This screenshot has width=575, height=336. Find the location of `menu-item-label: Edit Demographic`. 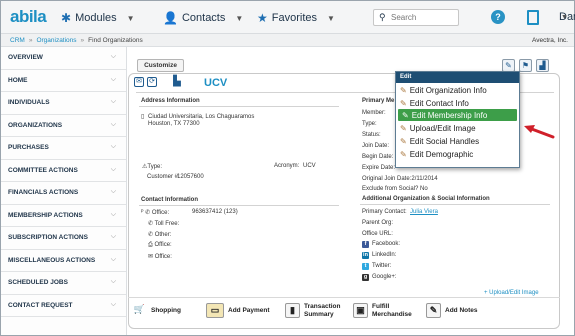

menu-item-label: Edit Demographic is located at coordinates (441, 154).